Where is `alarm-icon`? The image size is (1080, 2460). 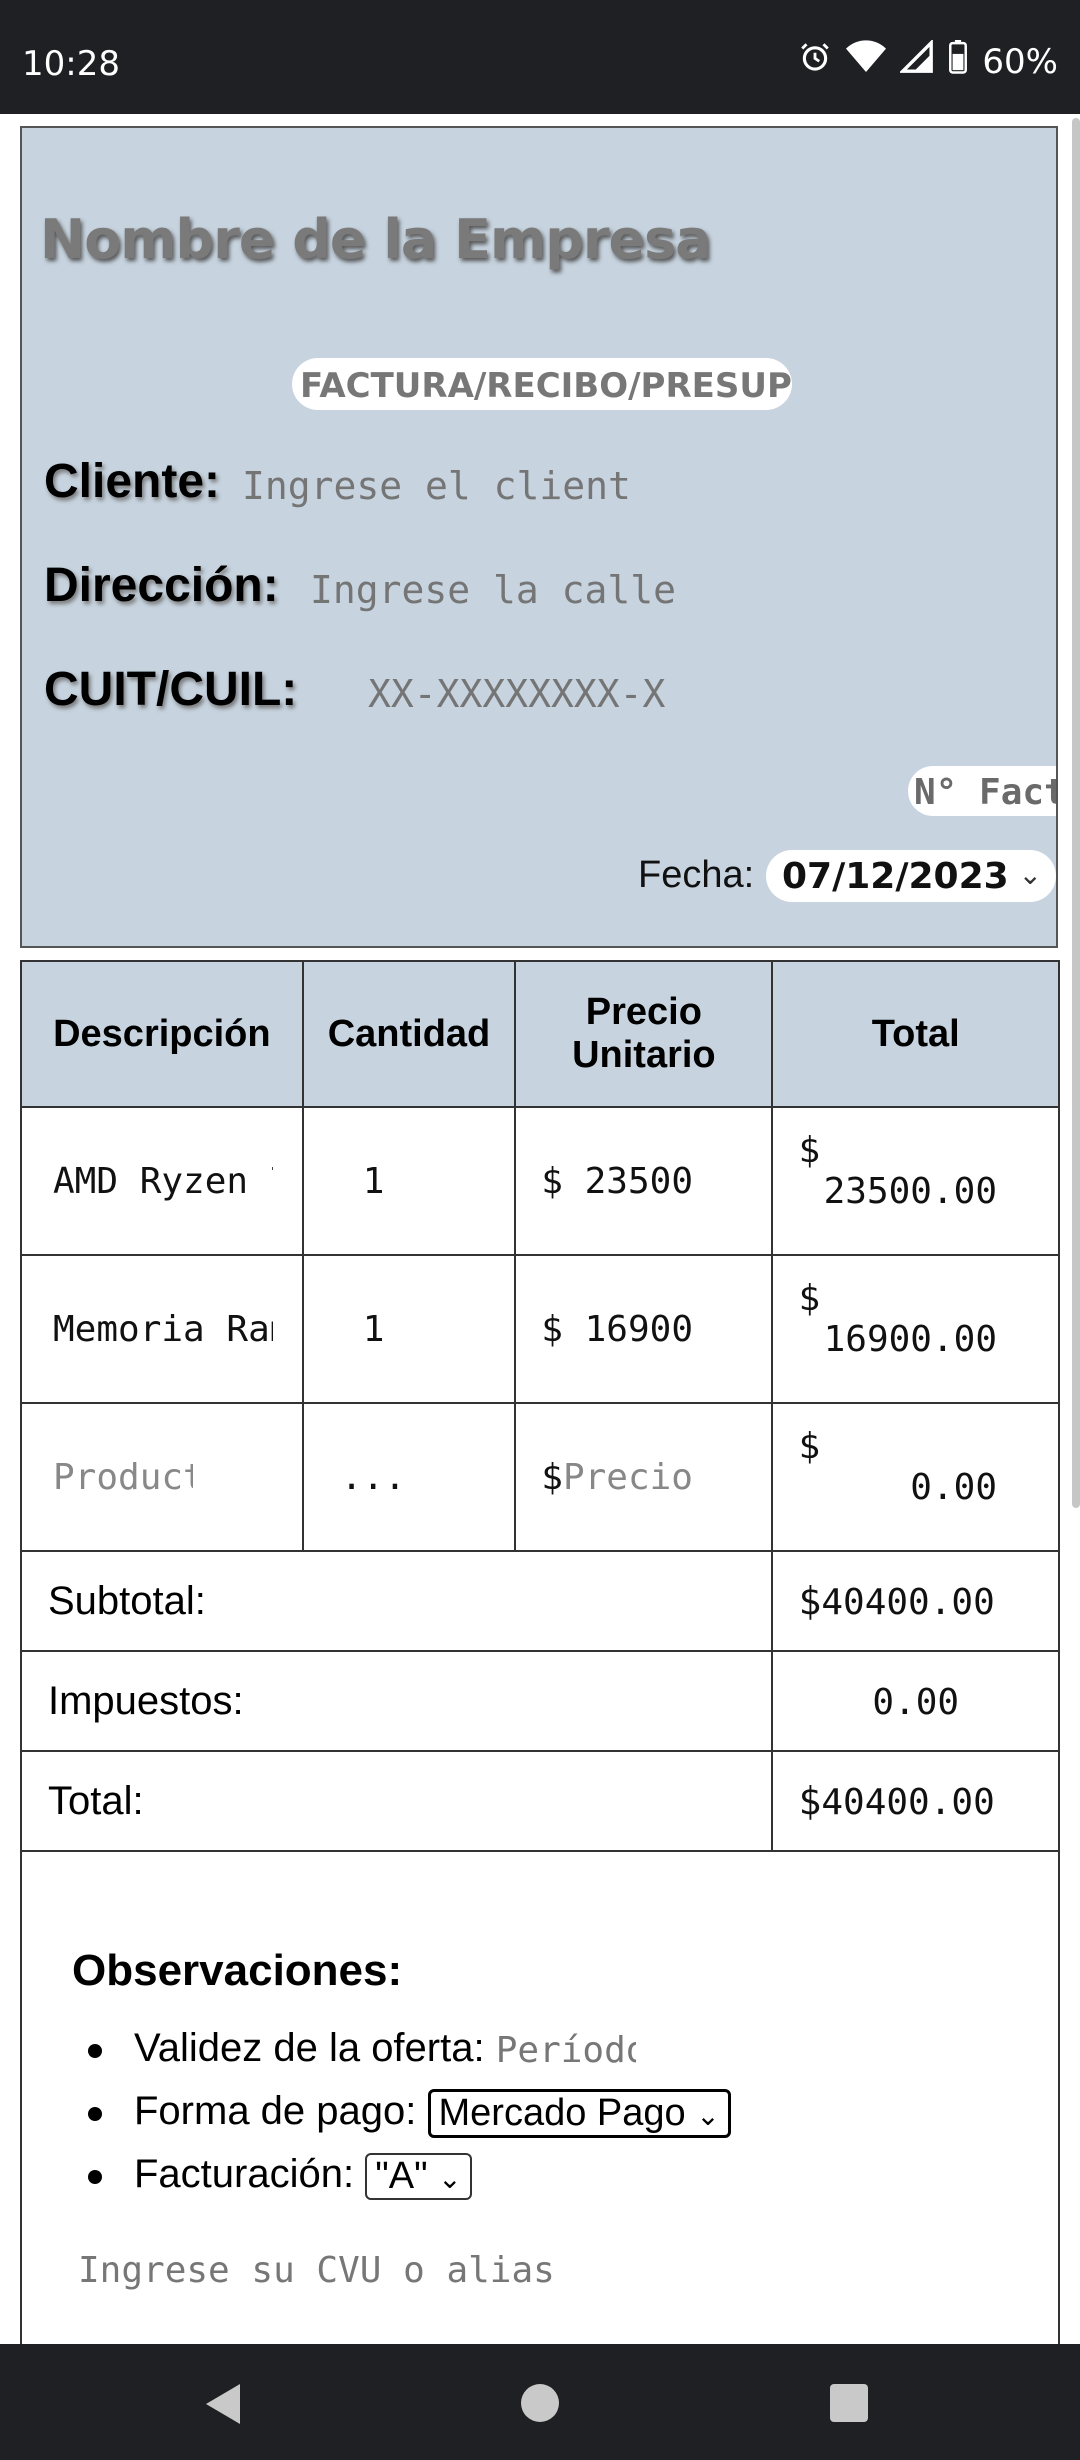 alarm-icon is located at coordinates (815, 61).